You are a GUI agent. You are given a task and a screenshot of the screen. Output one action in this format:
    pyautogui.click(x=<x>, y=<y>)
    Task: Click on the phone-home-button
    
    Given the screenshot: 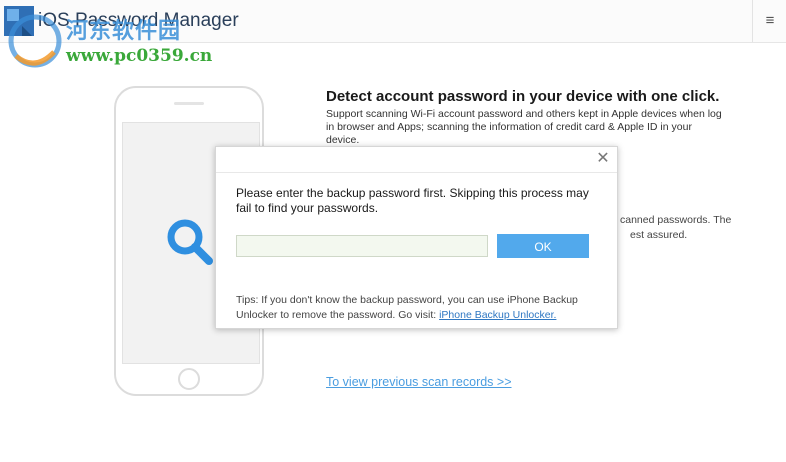 What is the action you would take?
    pyautogui.click(x=189, y=379)
    